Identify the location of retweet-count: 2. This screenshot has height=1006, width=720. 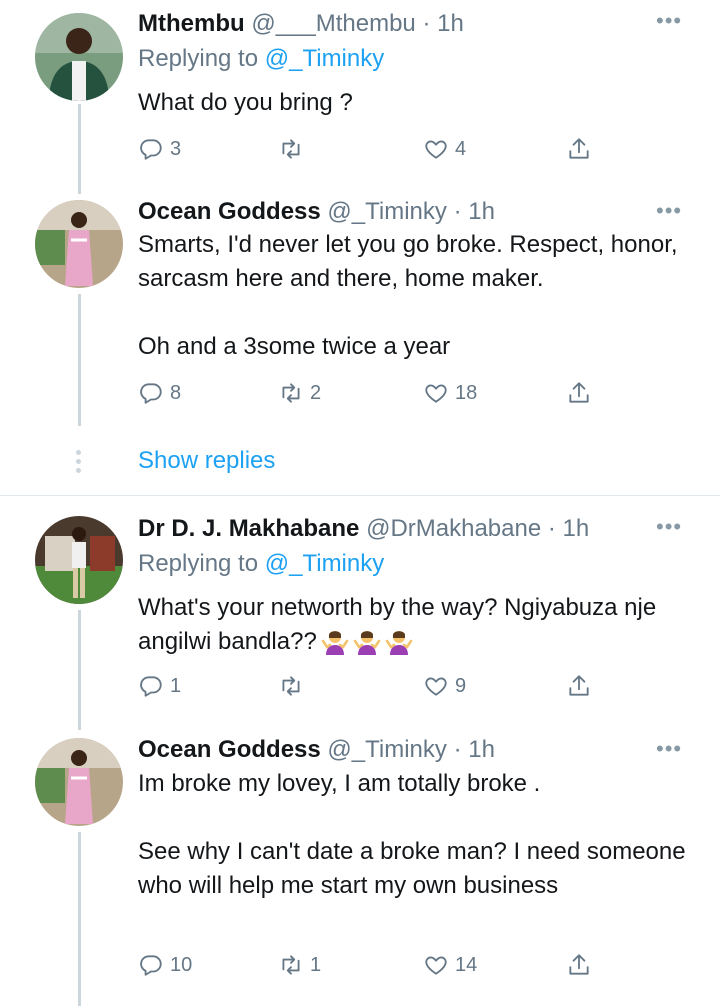
(316, 392).